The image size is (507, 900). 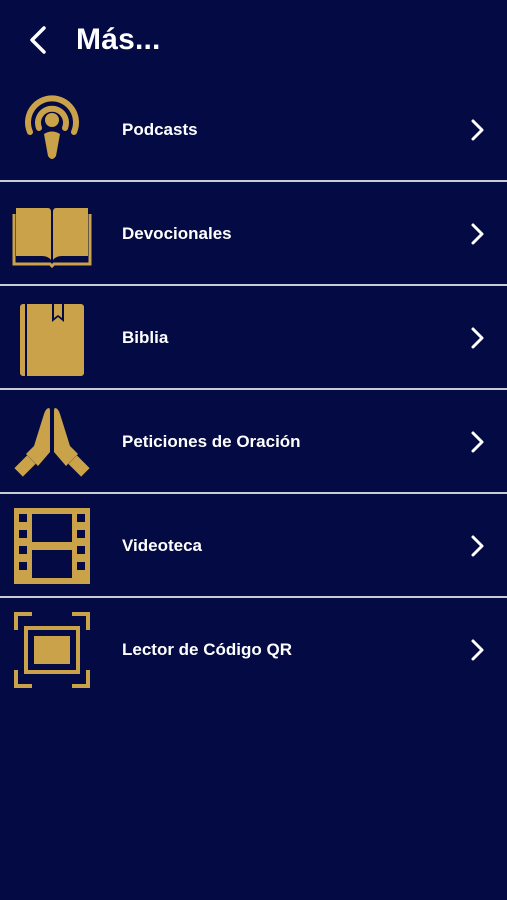 I want to click on menu-item-label: Biblia, so click(x=145, y=337).